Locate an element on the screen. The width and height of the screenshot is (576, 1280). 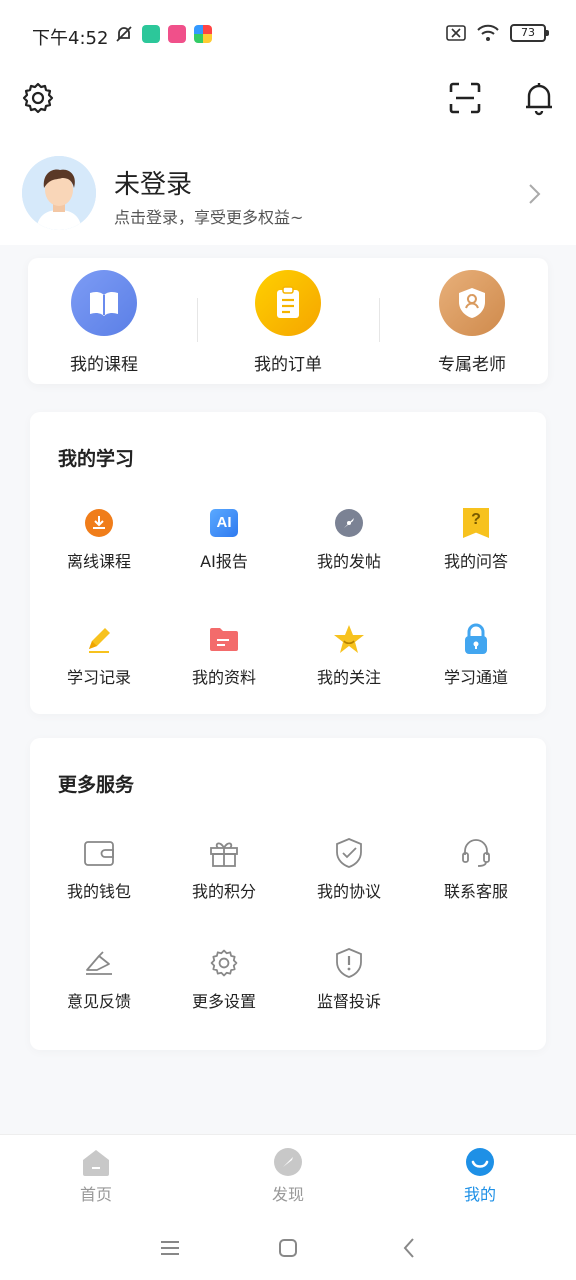
quick-my-courses: 我的课程 is located at coordinates (104, 322).